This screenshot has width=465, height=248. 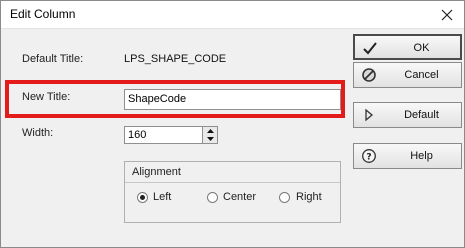 What do you see at coordinates (370, 48) in the screenshot?
I see `checkmark-icon` at bounding box center [370, 48].